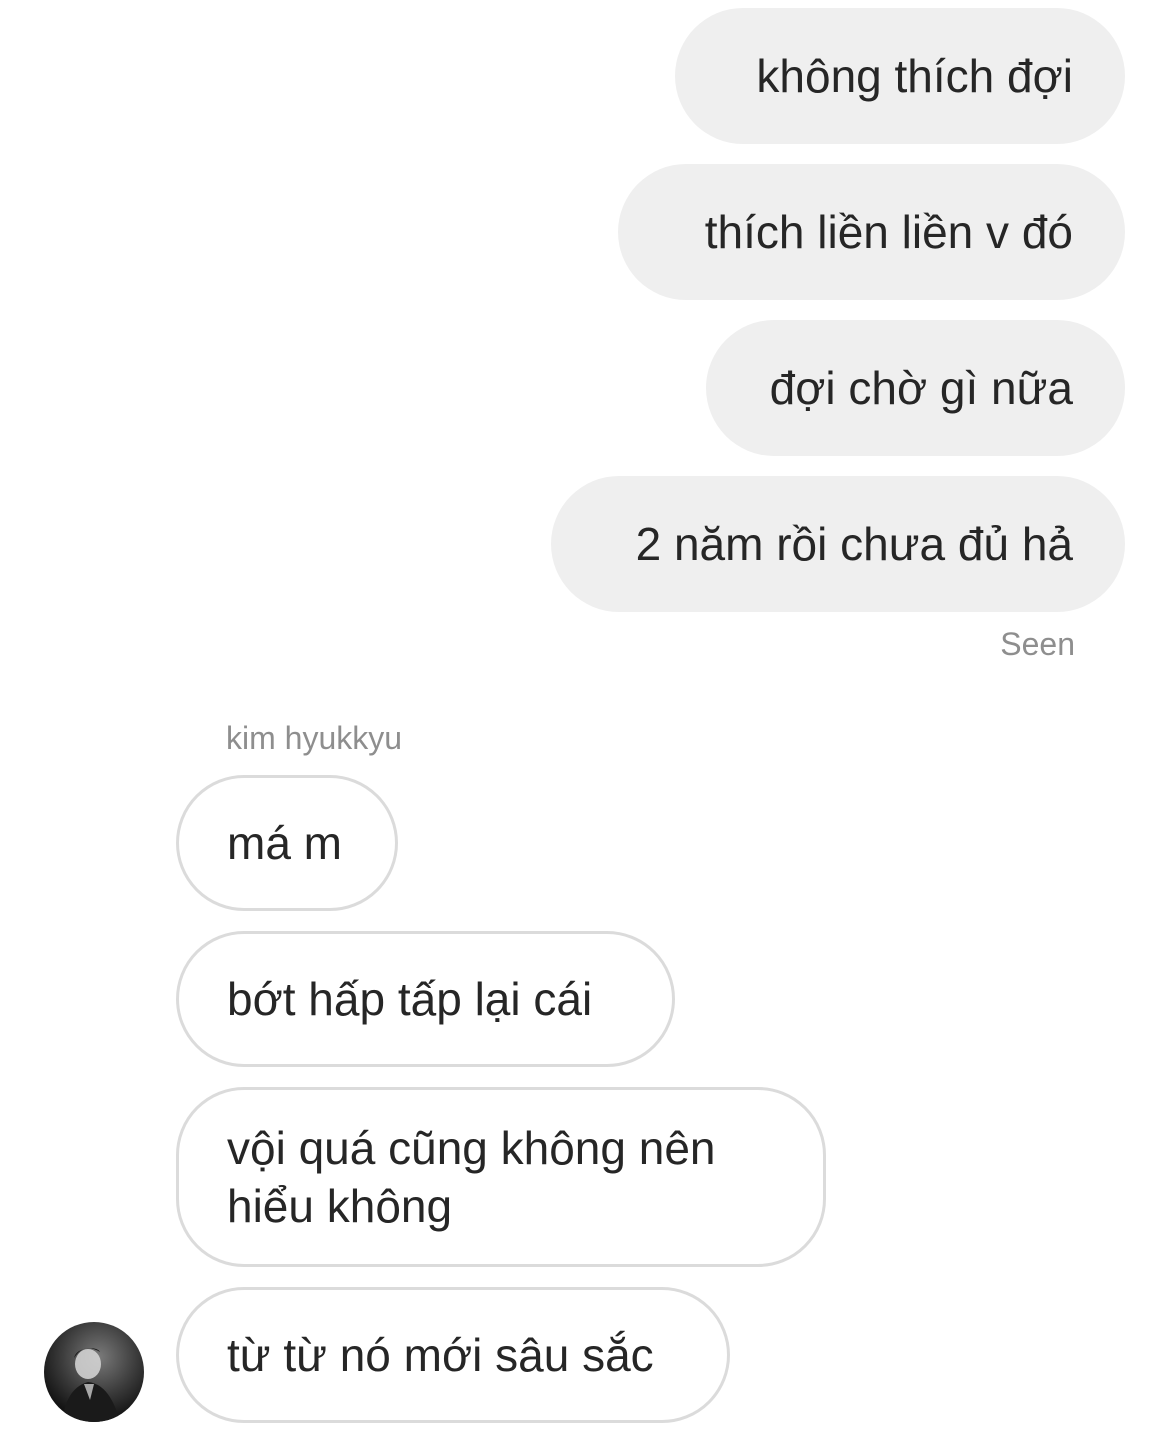  I want to click on message-text: thích liền liền v đó, so click(888, 232).